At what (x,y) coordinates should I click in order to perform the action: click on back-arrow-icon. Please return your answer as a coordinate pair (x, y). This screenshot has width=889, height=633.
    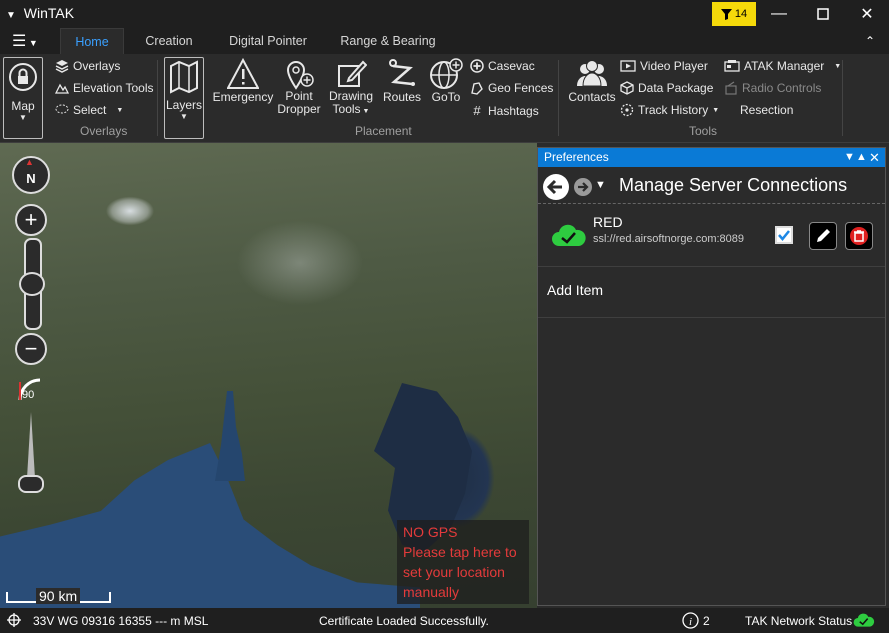
    Looking at the image, I should click on (556, 187).